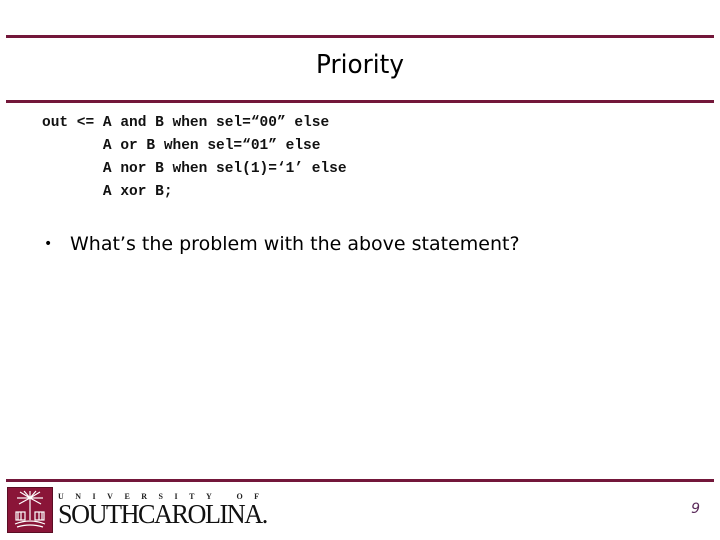 The width and height of the screenshot is (720, 540). Describe the element at coordinates (163, 514) in the screenshot. I see `wordmark-bottom: SOUTHCAROLINA.` at that location.